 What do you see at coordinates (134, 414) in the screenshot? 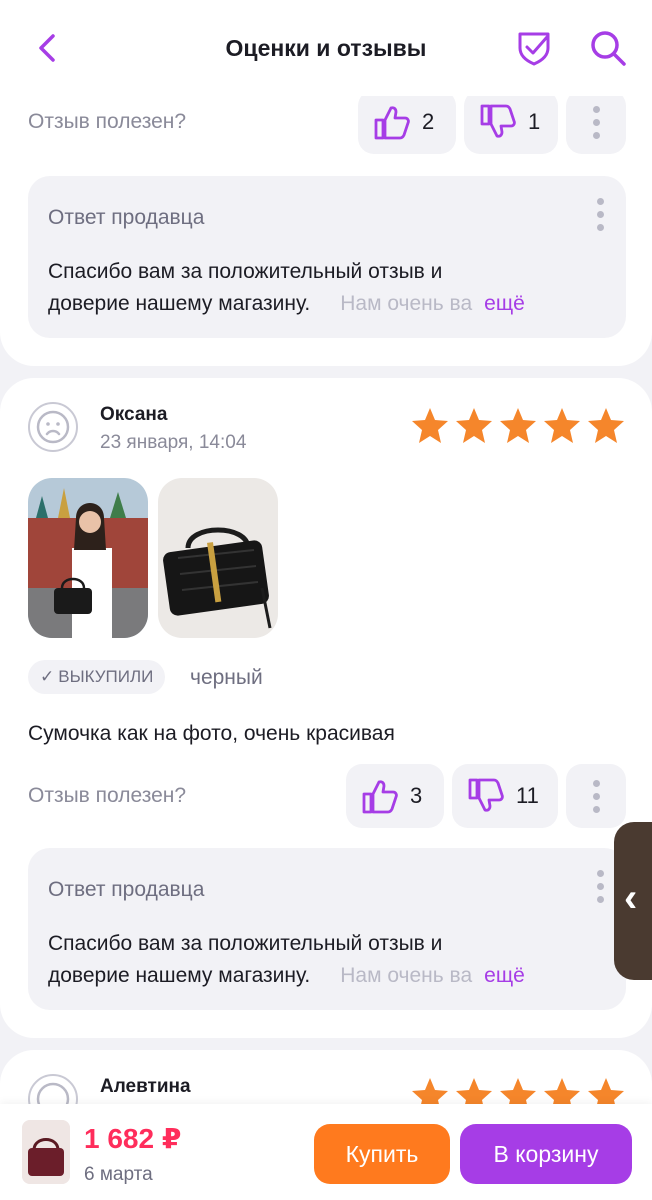
I see `user-name: Оксана` at bounding box center [134, 414].